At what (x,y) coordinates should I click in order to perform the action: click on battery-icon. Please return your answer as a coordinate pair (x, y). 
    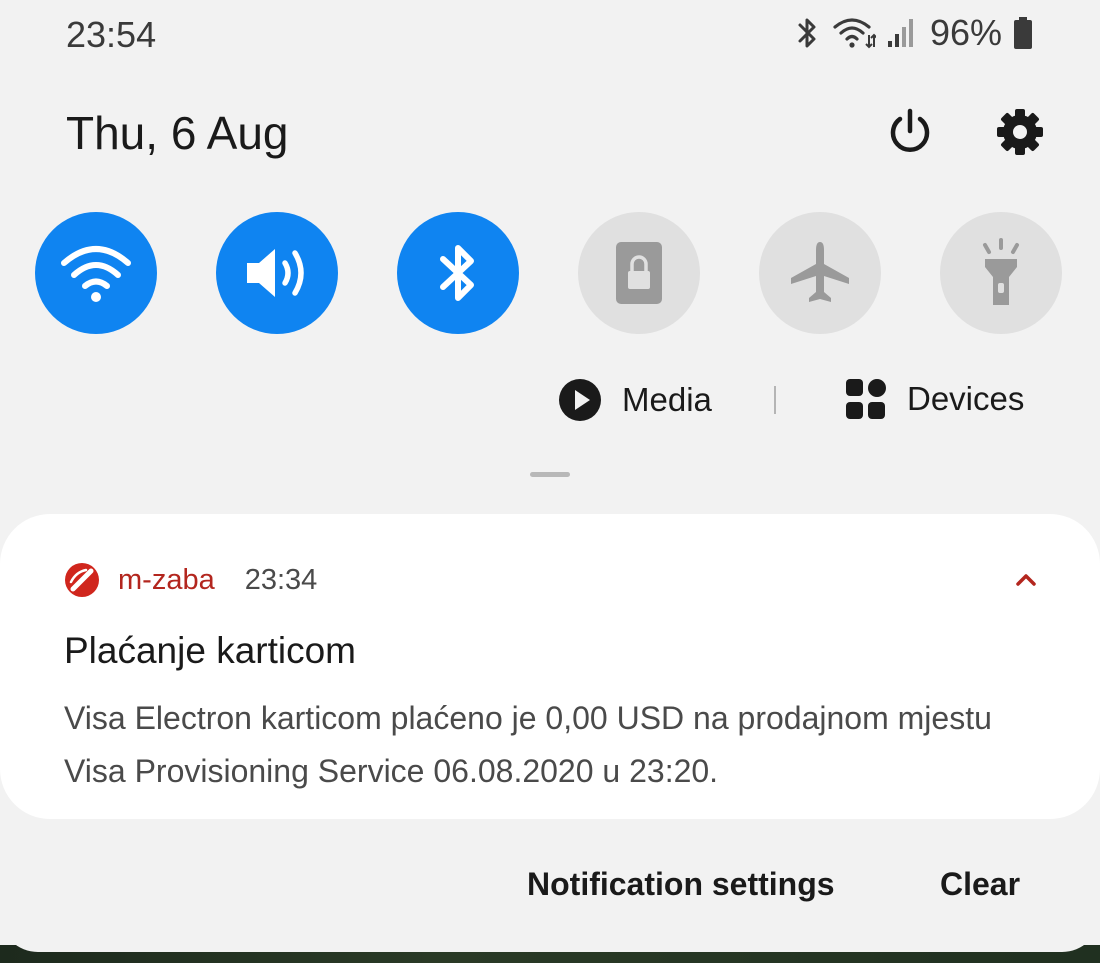
    Looking at the image, I should click on (1023, 33).